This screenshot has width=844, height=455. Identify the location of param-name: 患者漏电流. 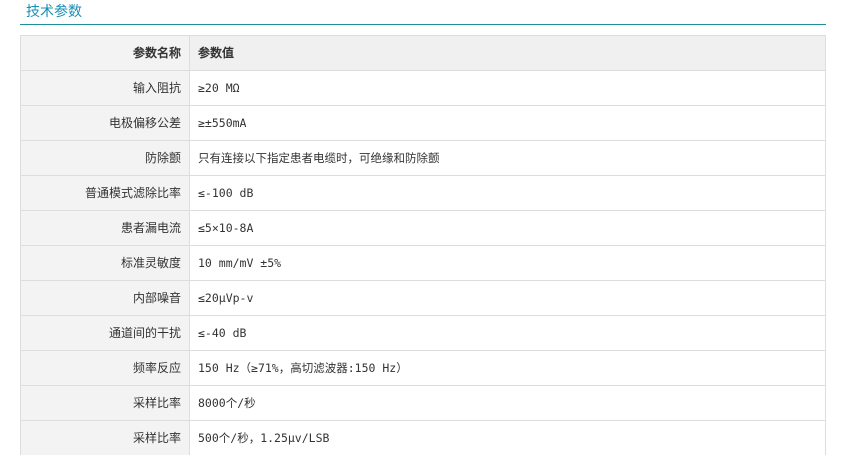
(105, 228).